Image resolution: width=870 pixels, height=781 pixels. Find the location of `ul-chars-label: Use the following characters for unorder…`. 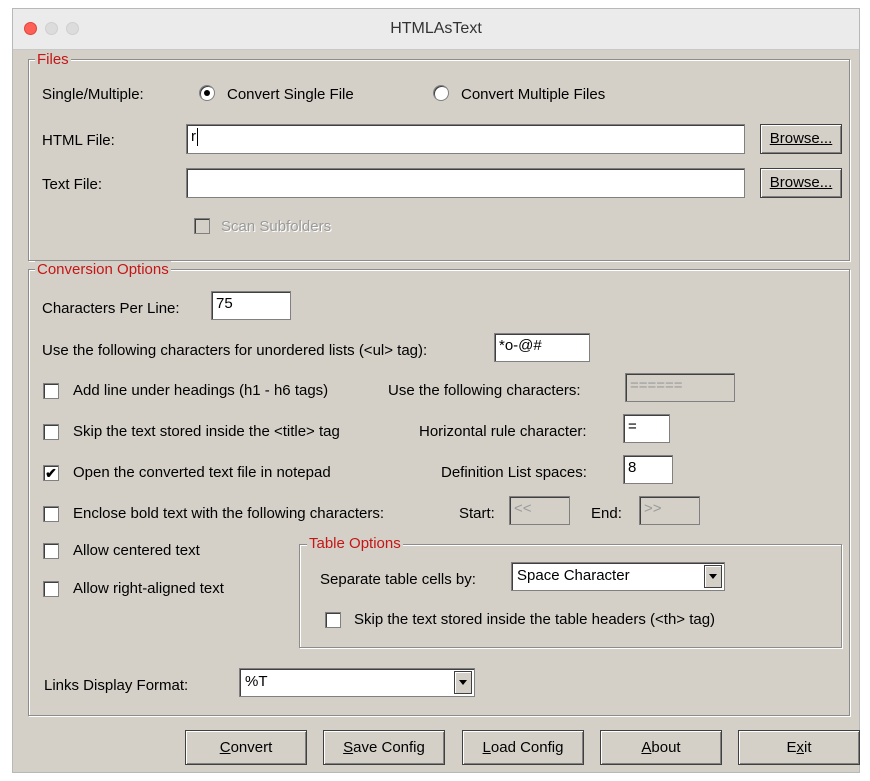

ul-chars-label: Use the following characters for unorder… is located at coordinates (235, 350).